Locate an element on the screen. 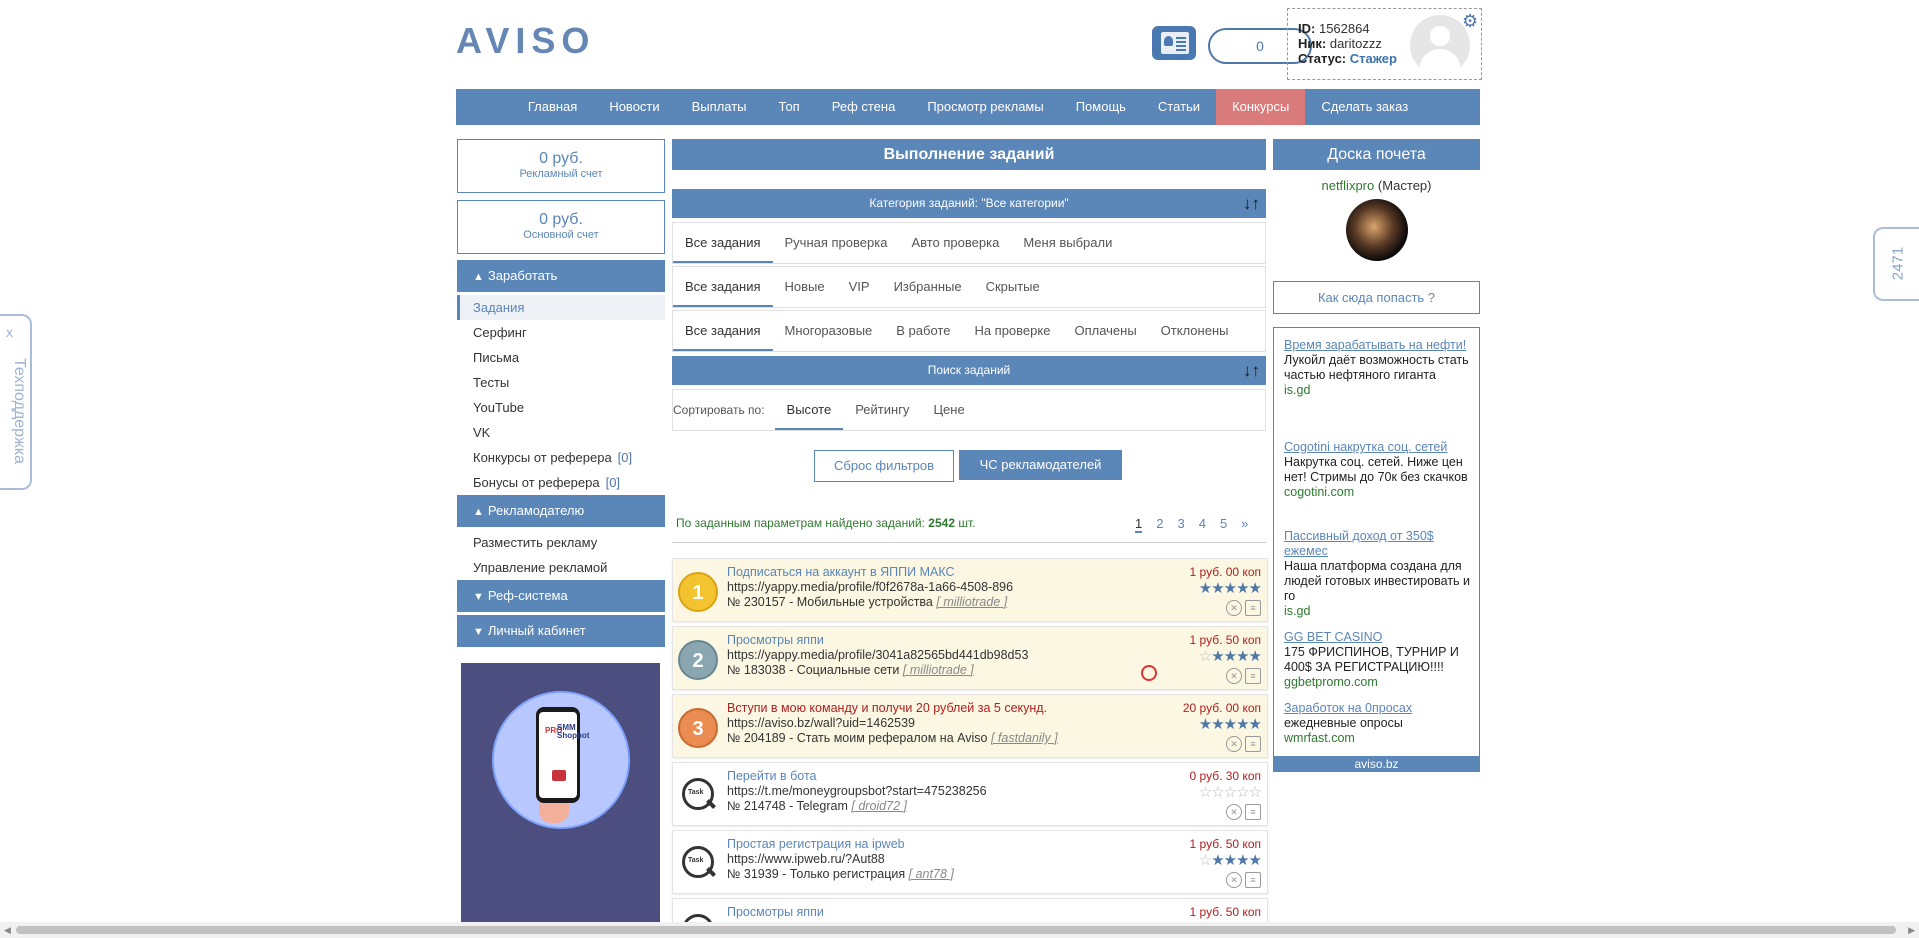 This screenshot has height=938, width=1919. menu-vk: VK is located at coordinates (561, 432).